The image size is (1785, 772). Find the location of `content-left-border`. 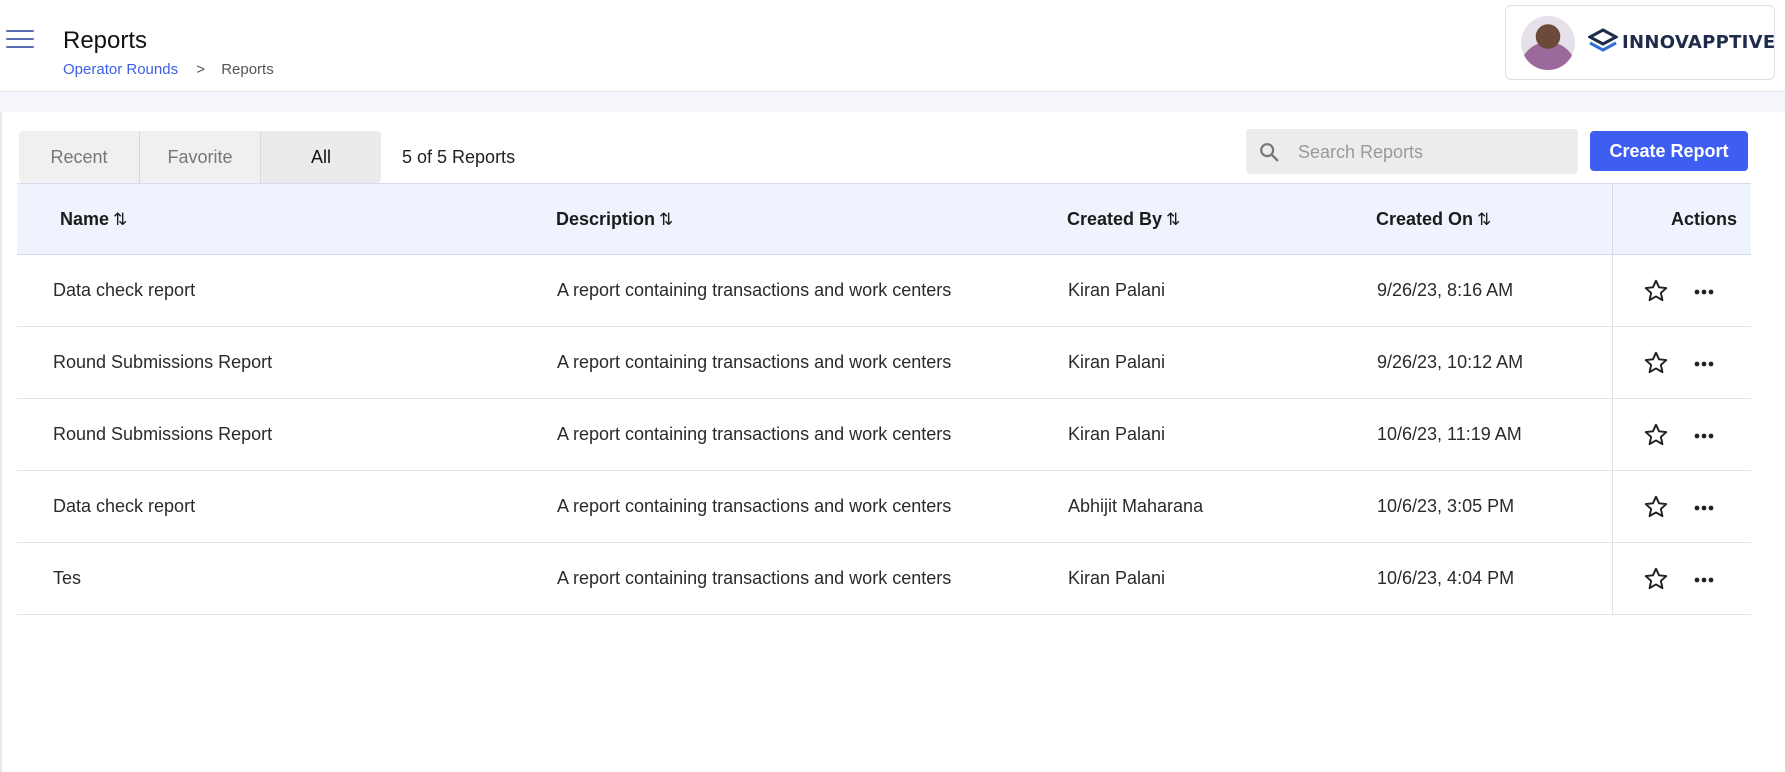

content-left-border is located at coordinates (1, 442).